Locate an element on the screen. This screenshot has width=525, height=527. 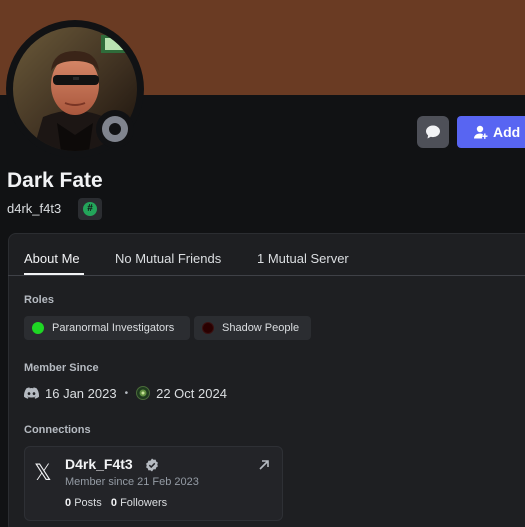
message-button is located at coordinates (433, 132).